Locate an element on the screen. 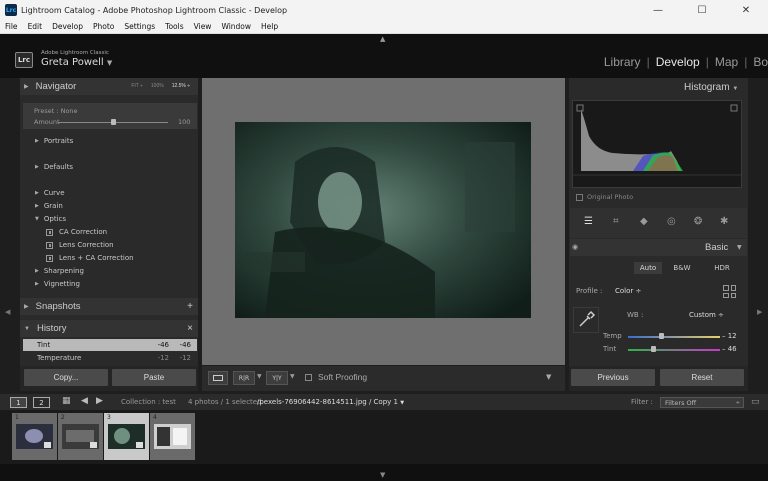 This screenshot has height=481, width=768. soft-proofing-checkbox is located at coordinates (308, 377).